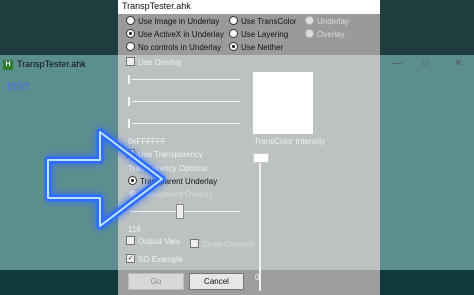  Describe the element at coordinates (260, 227) in the screenshot. I see `intensity-slider` at that location.